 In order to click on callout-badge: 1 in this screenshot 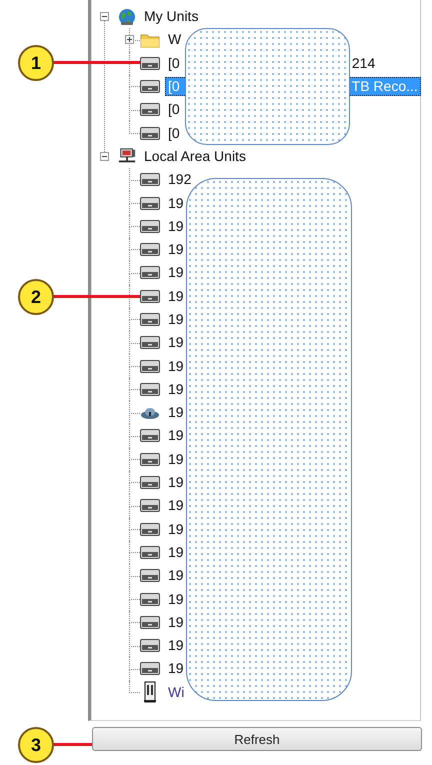, I will do `click(36, 63)`.